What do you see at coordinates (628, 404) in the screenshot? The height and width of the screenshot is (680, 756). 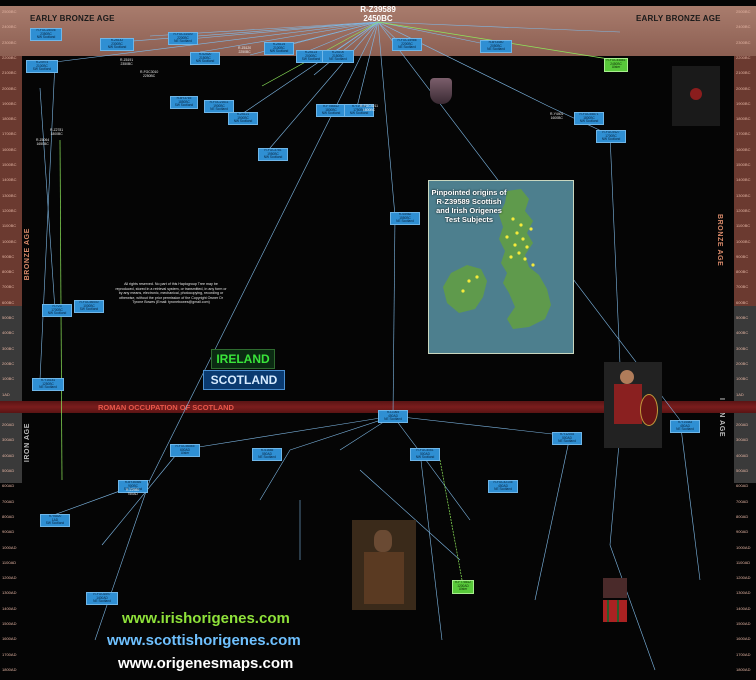 I see `soldier-tunic-icon` at bounding box center [628, 404].